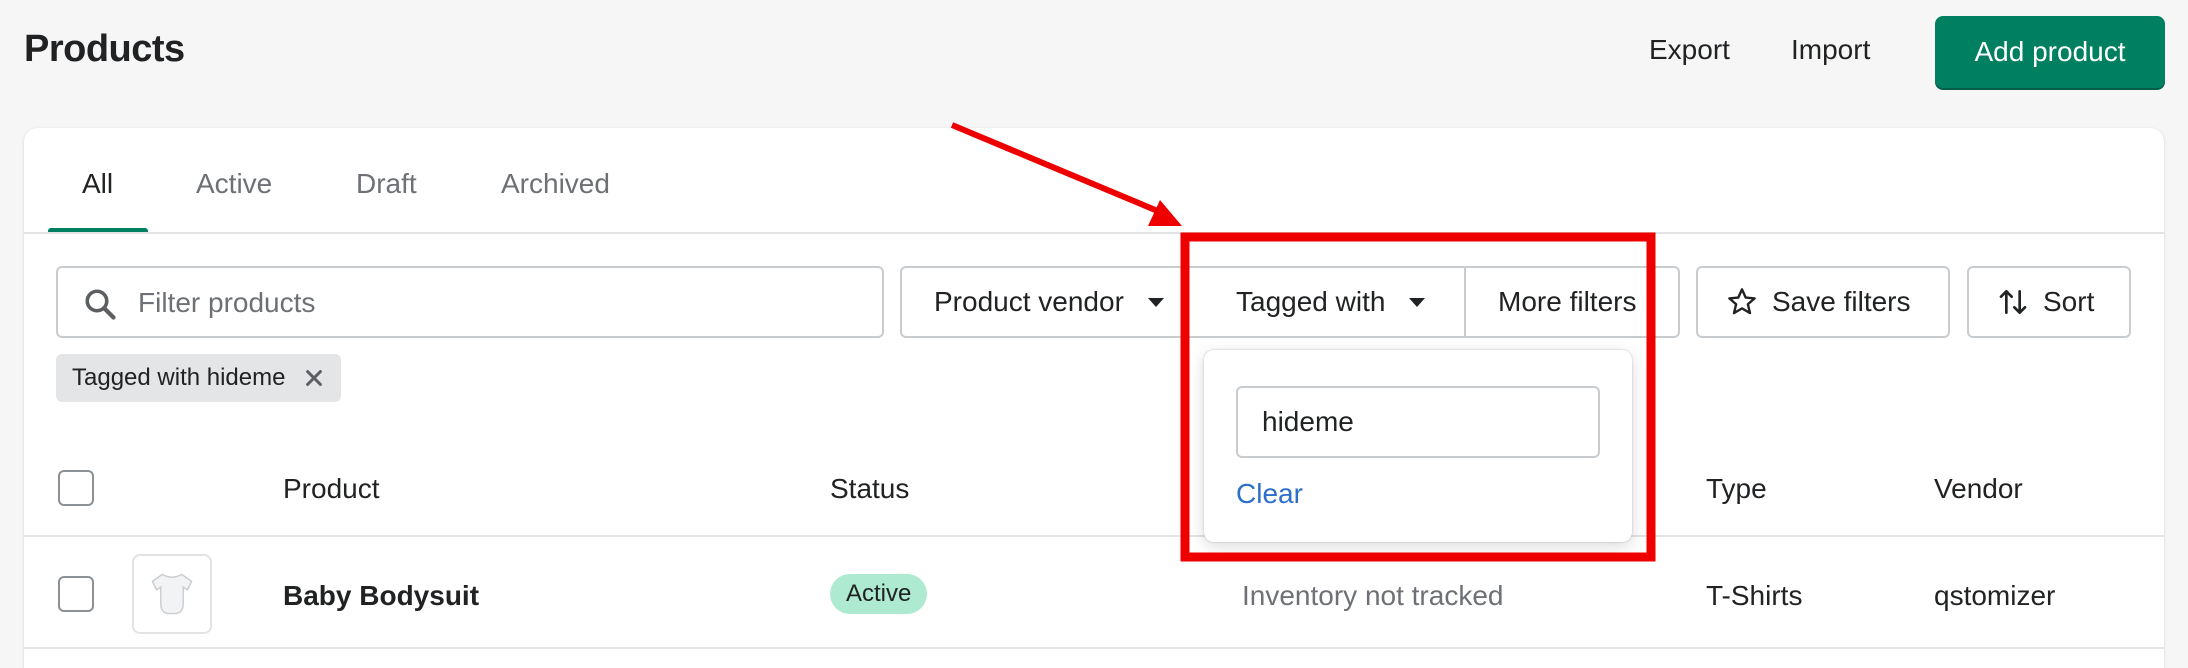 The image size is (2188, 668). What do you see at coordinates (2050, 52) in the screenshot?
I see `add-product-button: Add product` at bounding box center [2050, 52].